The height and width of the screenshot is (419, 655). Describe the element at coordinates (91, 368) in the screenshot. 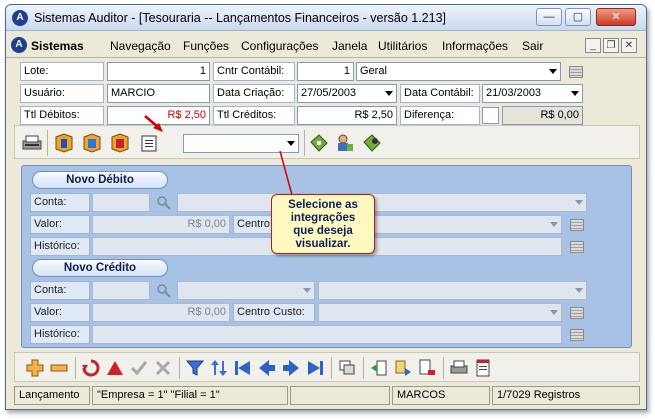

I see `undo-icon` at that location.